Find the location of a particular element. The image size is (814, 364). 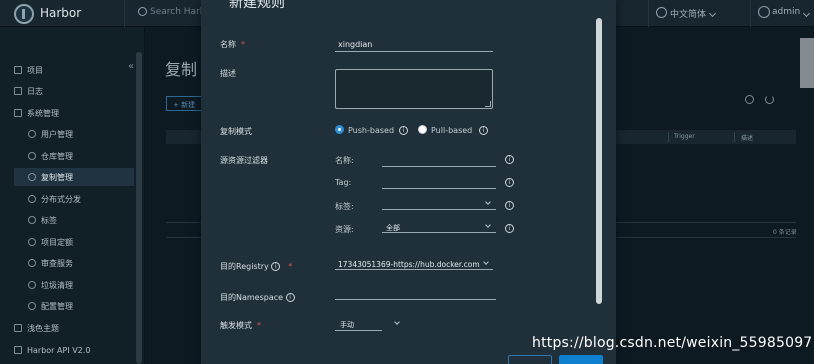

refresh-icon is located at coordinates (769, 99).